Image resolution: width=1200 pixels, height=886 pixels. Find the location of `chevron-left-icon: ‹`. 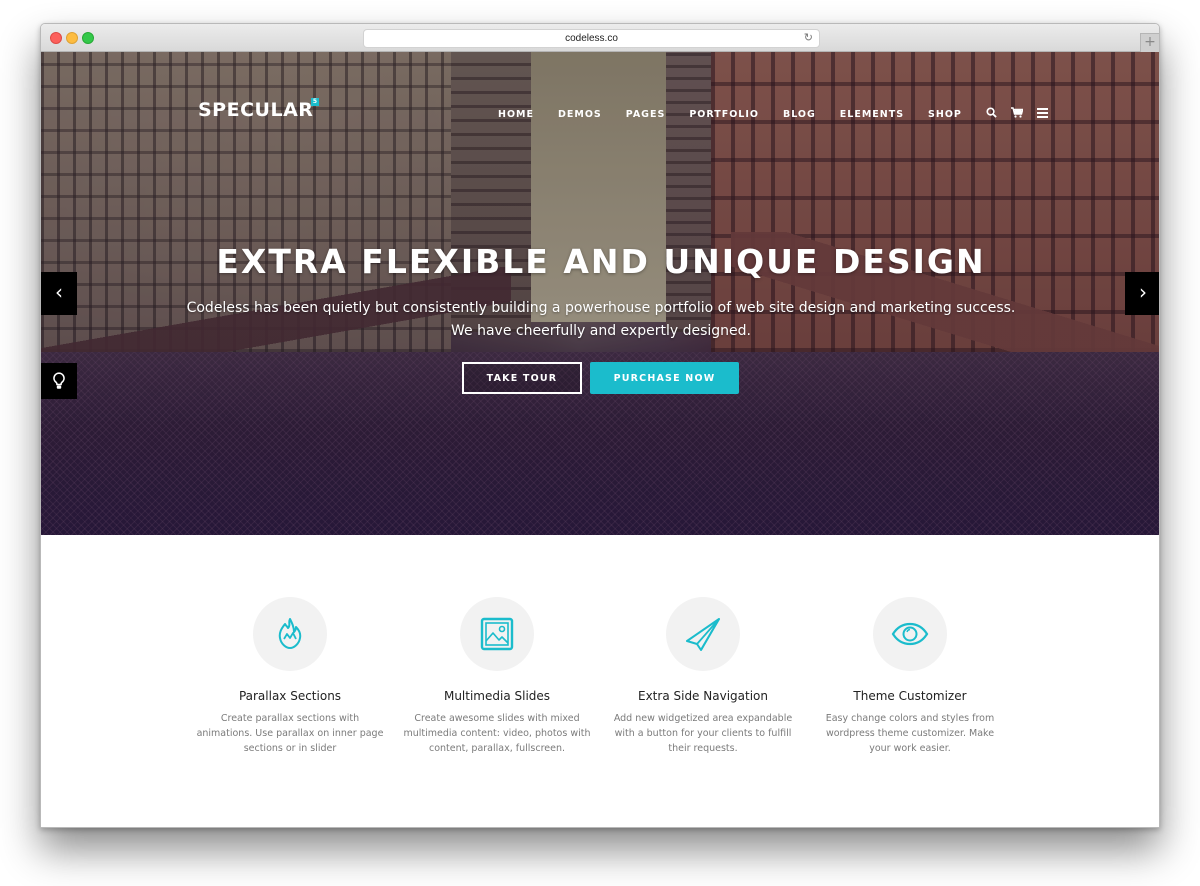

chevron-left-icon: ‹ is located at coordinates (59, 292).